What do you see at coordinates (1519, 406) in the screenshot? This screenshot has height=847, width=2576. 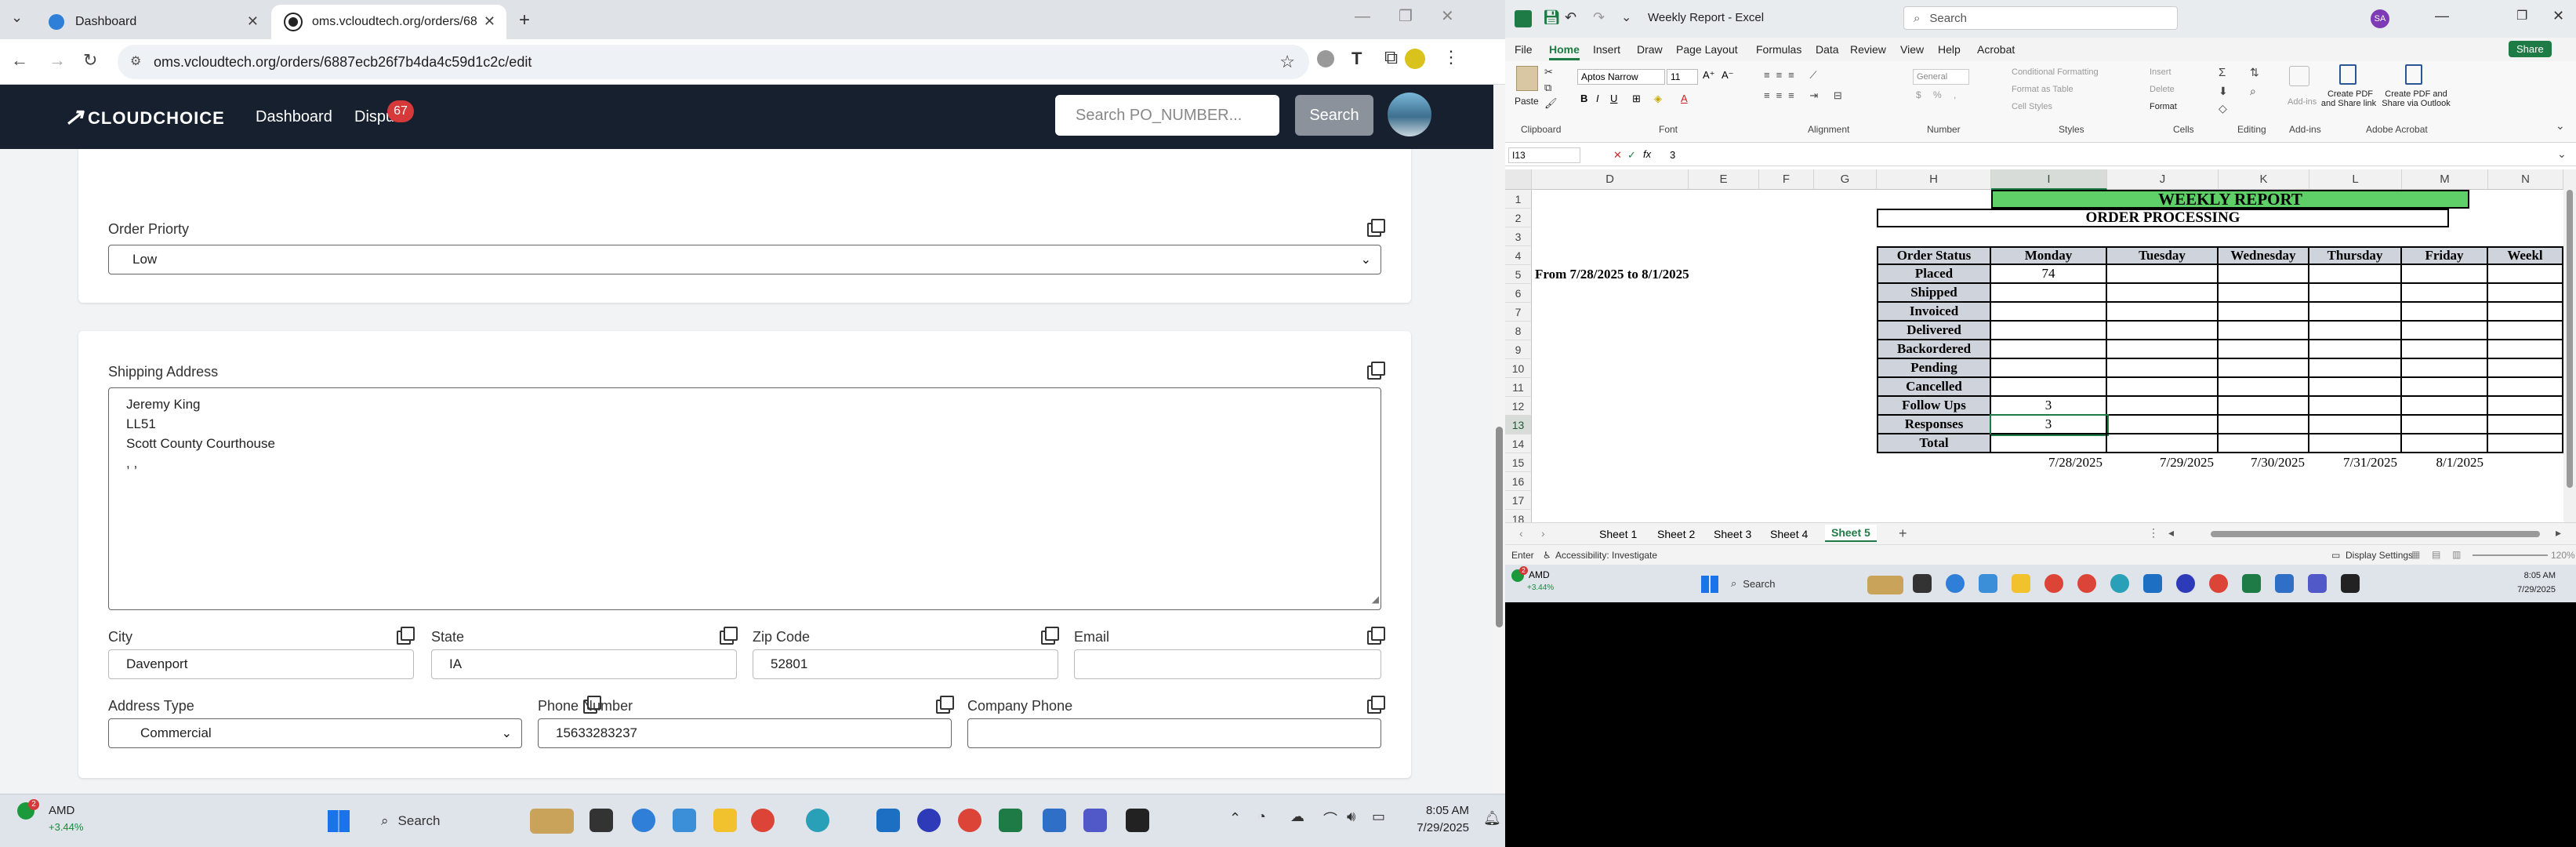 I see `row-header: 12` at bounding box center [1519, 406].